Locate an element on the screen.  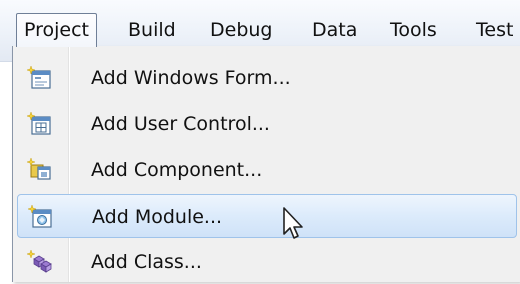
user-control-icon is located at coordinates (39, 123).